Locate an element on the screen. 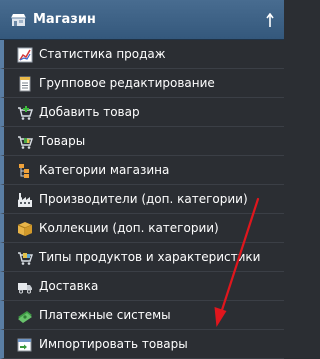  menu-item-label: Импортировать товары is located at coordinates (113, 344).